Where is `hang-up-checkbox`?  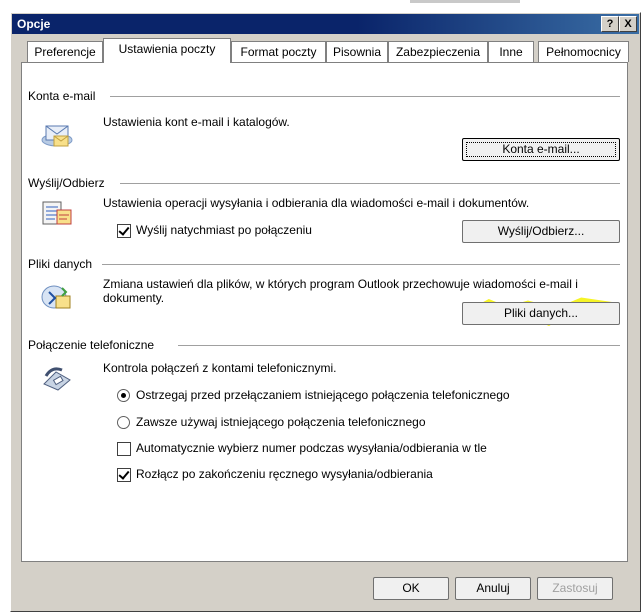 hang-up-checkbox is located at coordinates (124, 475).